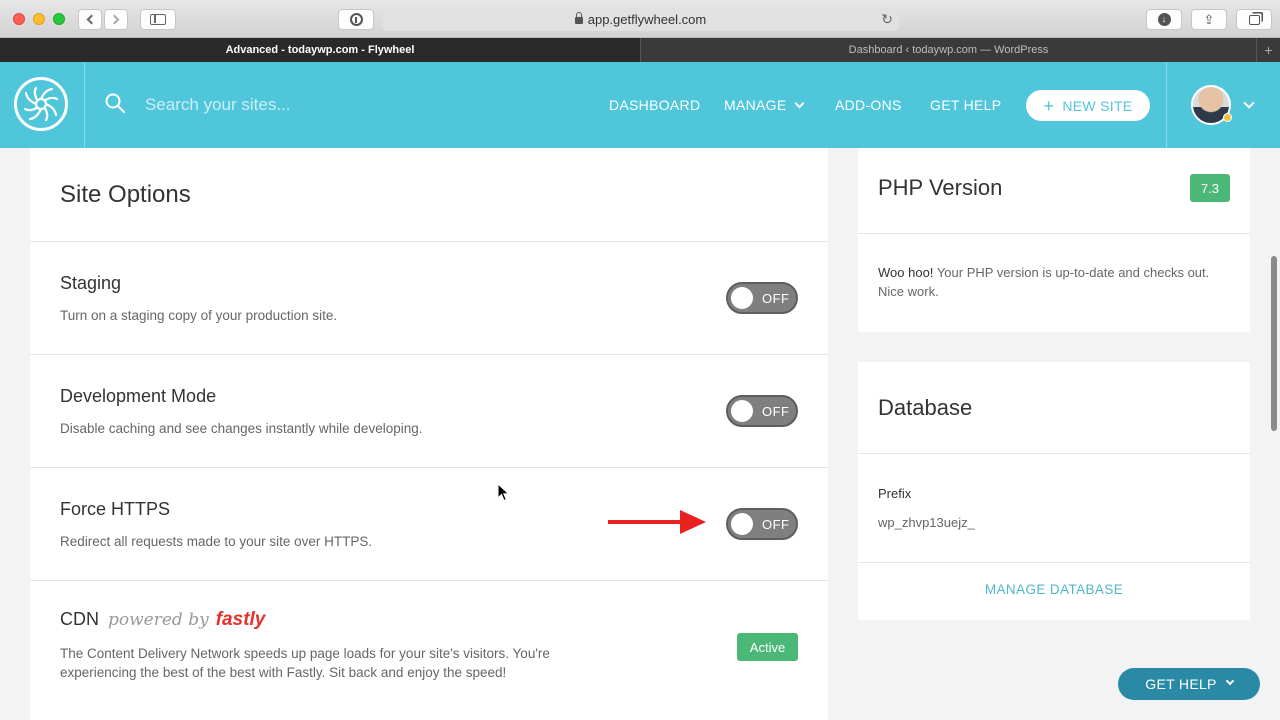  I want to click on flywheel-logo, so click(41, 104).